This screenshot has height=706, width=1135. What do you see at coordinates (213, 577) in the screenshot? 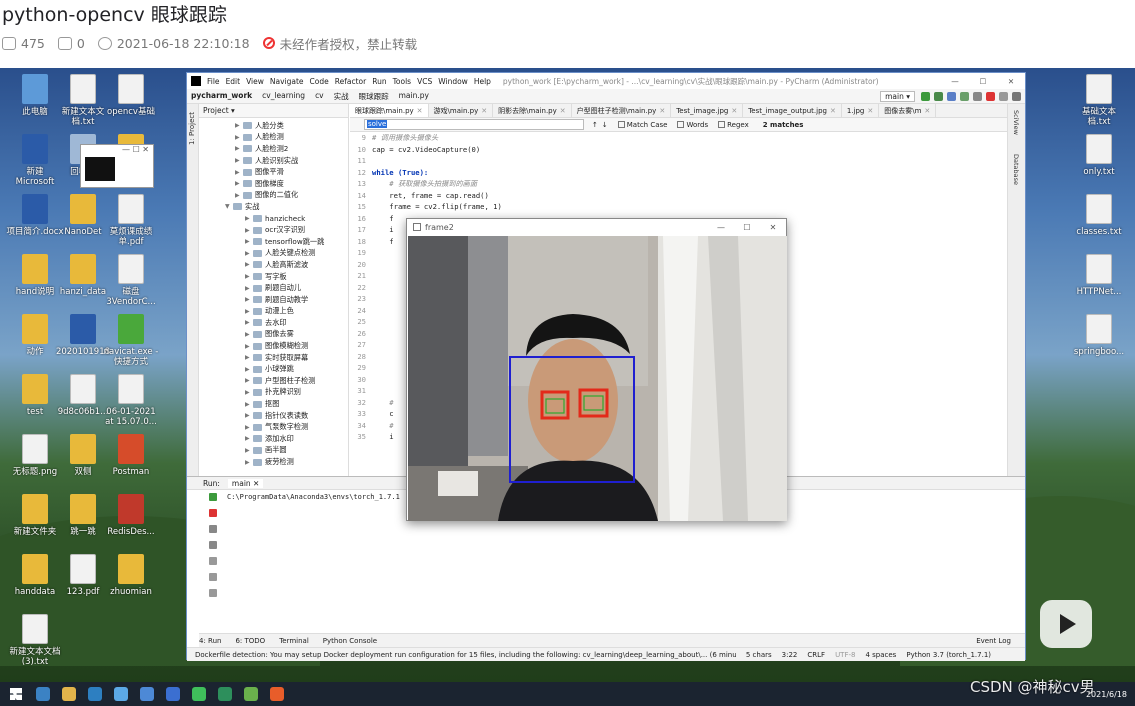
I see `print-icon` at bounding box center [213, 577].